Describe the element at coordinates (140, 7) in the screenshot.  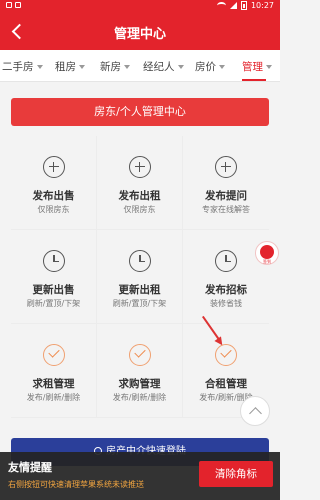
I see `status-bar: 10:27` at that location.